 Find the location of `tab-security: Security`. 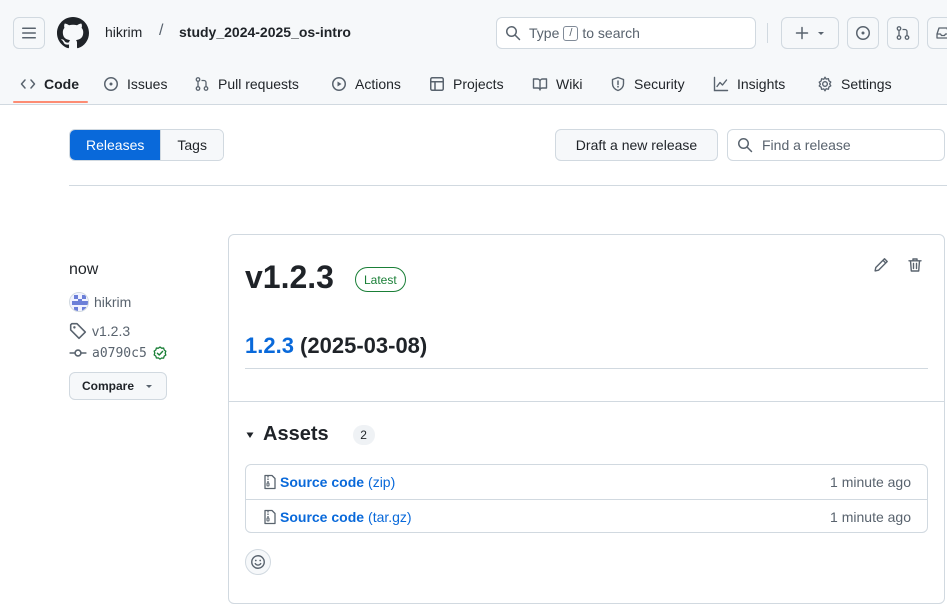

tab-security: Security is located at coordinates (647, 84).